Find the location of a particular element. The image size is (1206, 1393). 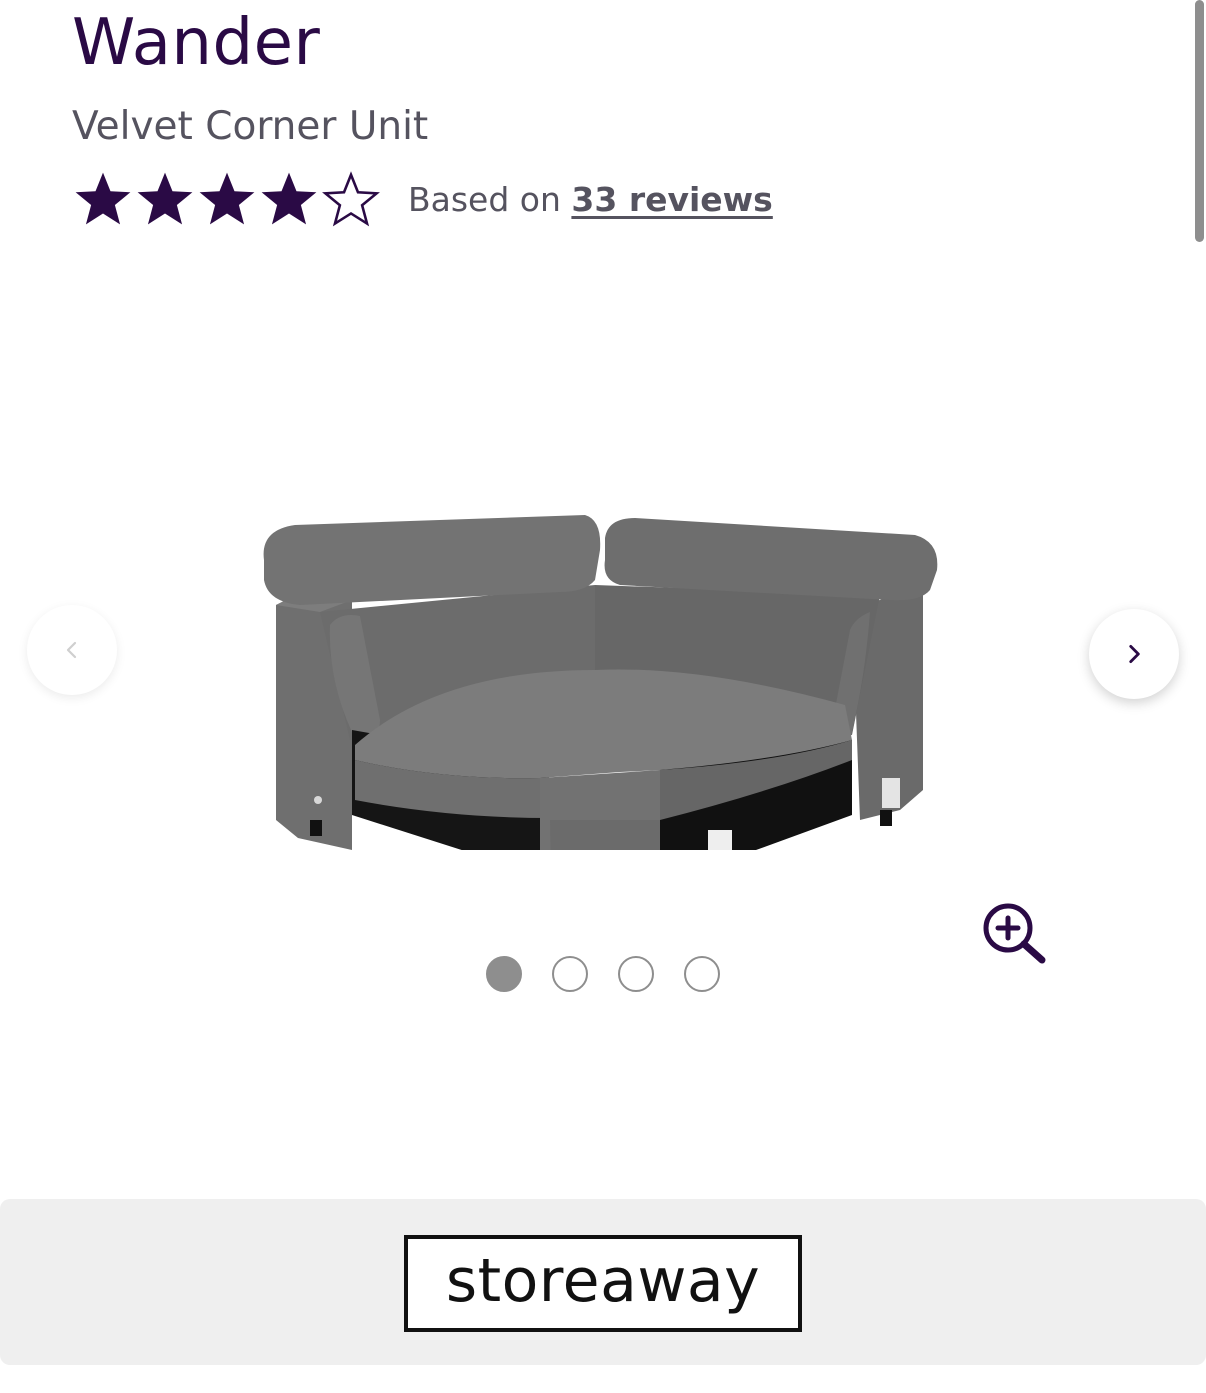

zoom-button is located at coordinates (1015, 933).